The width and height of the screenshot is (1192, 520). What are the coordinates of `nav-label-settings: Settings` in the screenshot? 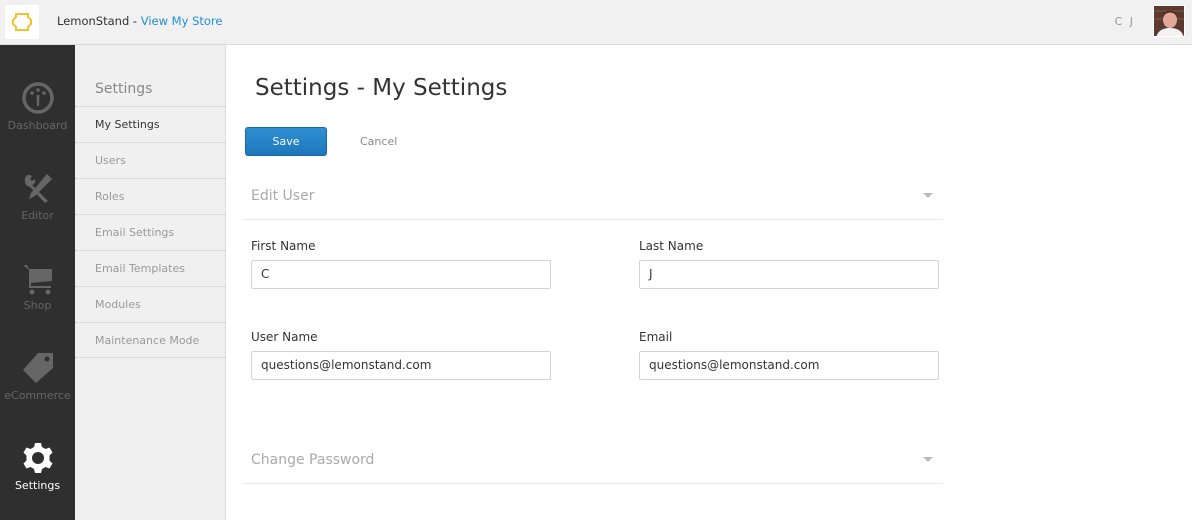 It's located at (37, 485).